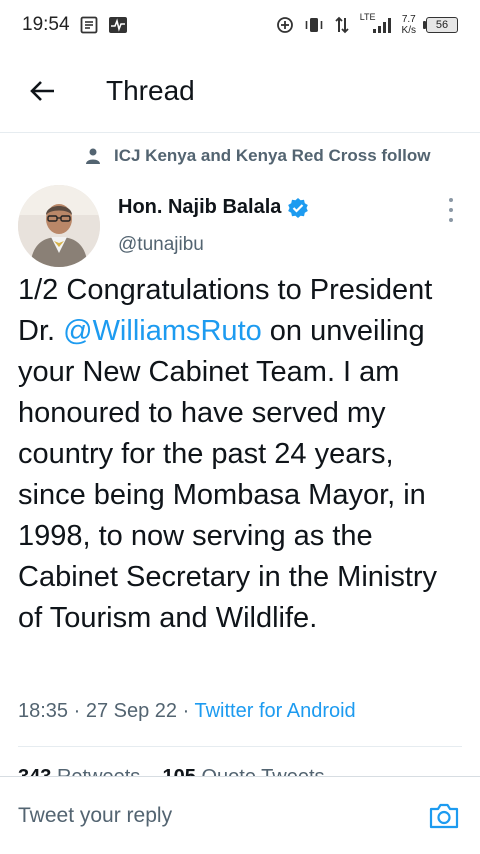 The height and width of the screenshot is (854, 480). What do you see at coordinates (222, 816) in the screenshot?
I see `reply-input: Tweet your reply` at bounding box center [222, 816].